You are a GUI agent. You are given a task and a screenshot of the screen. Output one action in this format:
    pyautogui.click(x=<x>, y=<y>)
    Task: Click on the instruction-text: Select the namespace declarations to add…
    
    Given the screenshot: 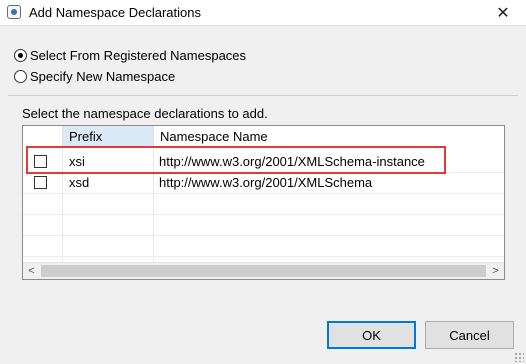 What is the action you would take?
    pyautogui.click(x=145, y=113)
    